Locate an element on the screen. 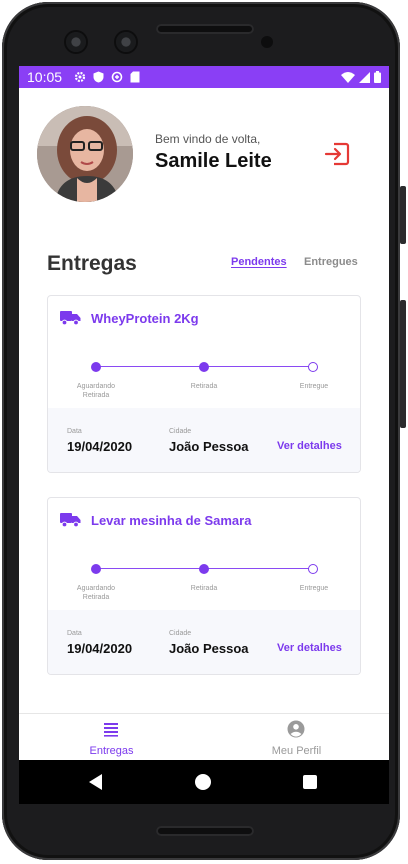 The image size is (408, 864). settings-icon is located at coordinates (80, 77).